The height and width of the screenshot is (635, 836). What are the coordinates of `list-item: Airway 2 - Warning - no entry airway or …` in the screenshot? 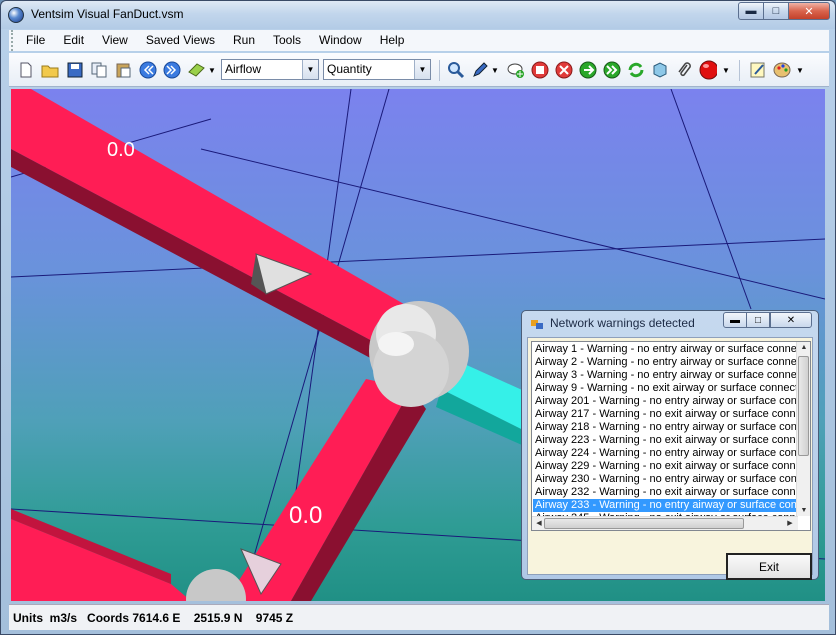 It's located at (665, 362).